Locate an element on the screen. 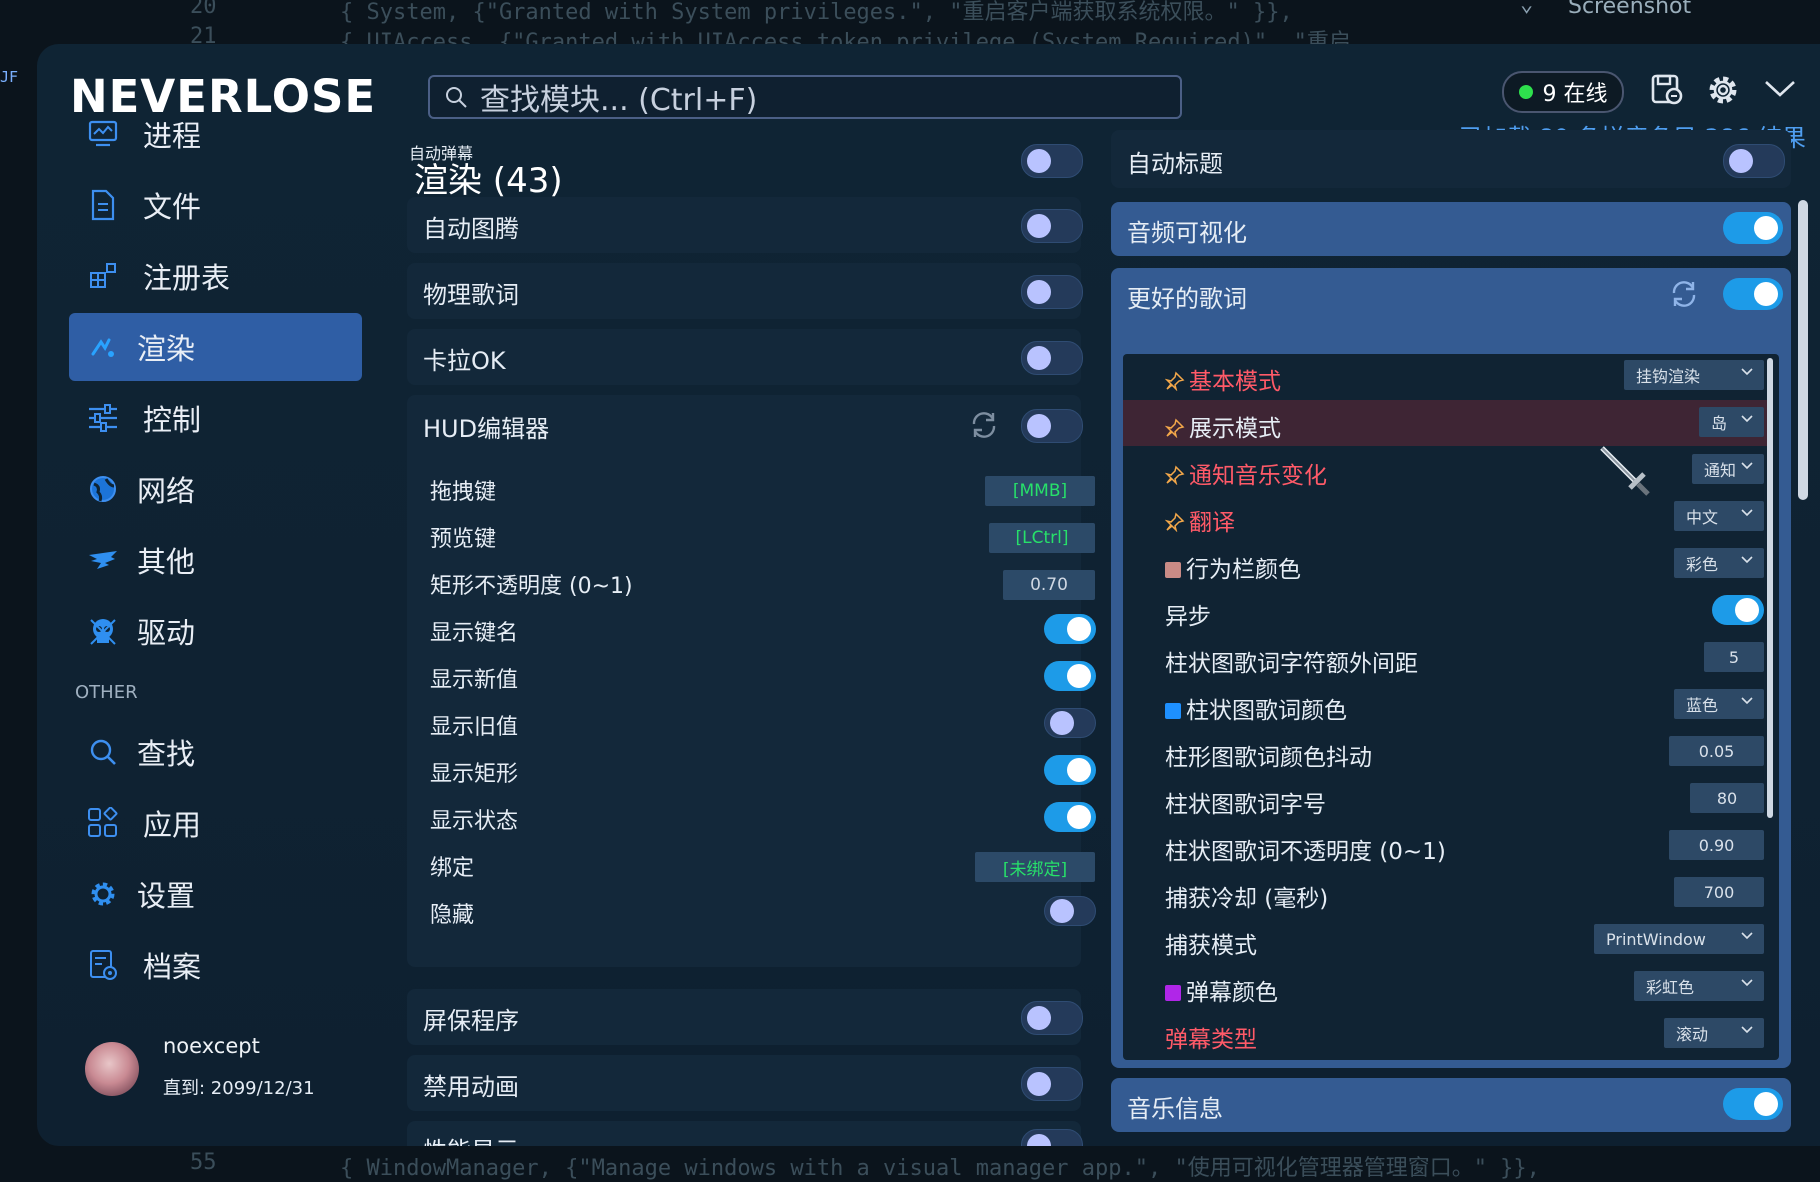 Image resolution: width=1820 pixels, height=1182 pixels. sidebar-item-label: 控制 is located at coordinates (172, 420).